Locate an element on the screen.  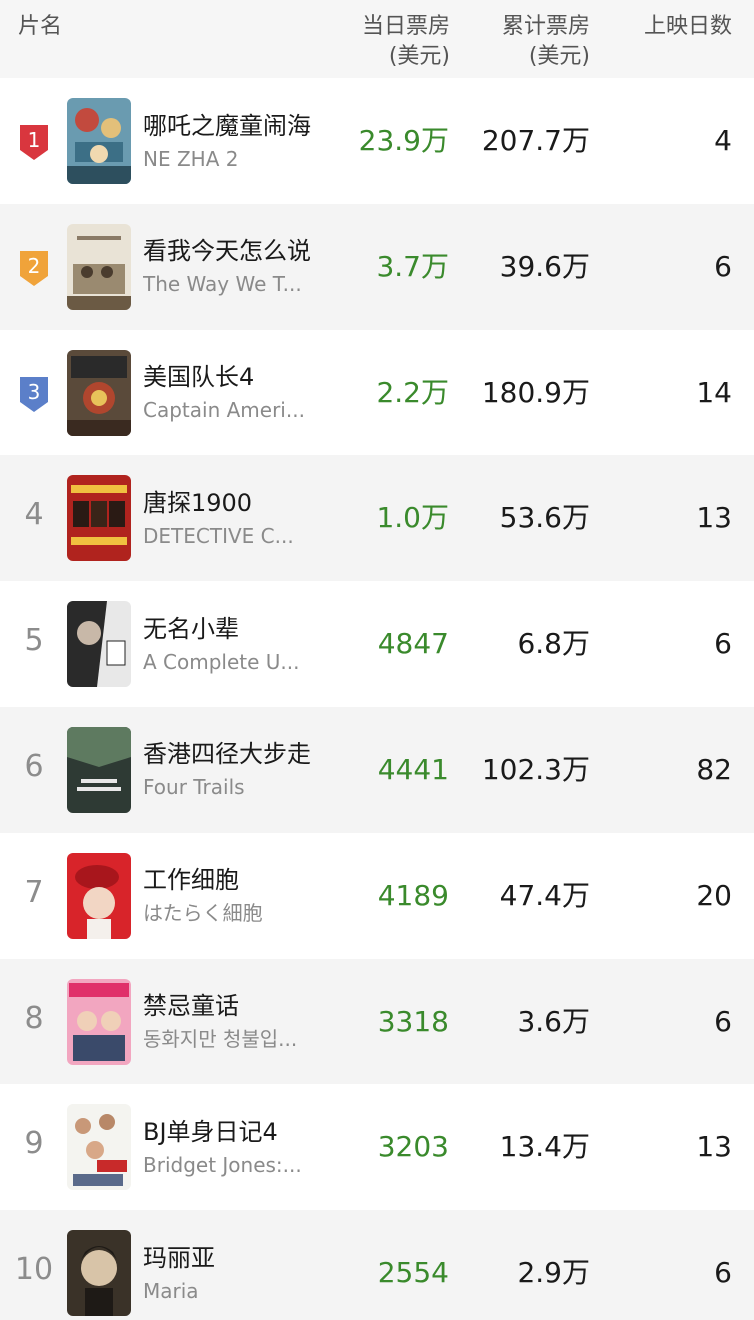
table-row: 3 美国队长4 Captain Ameri... 2.2万 180.9万 14 is located at coordinates (377, 392).